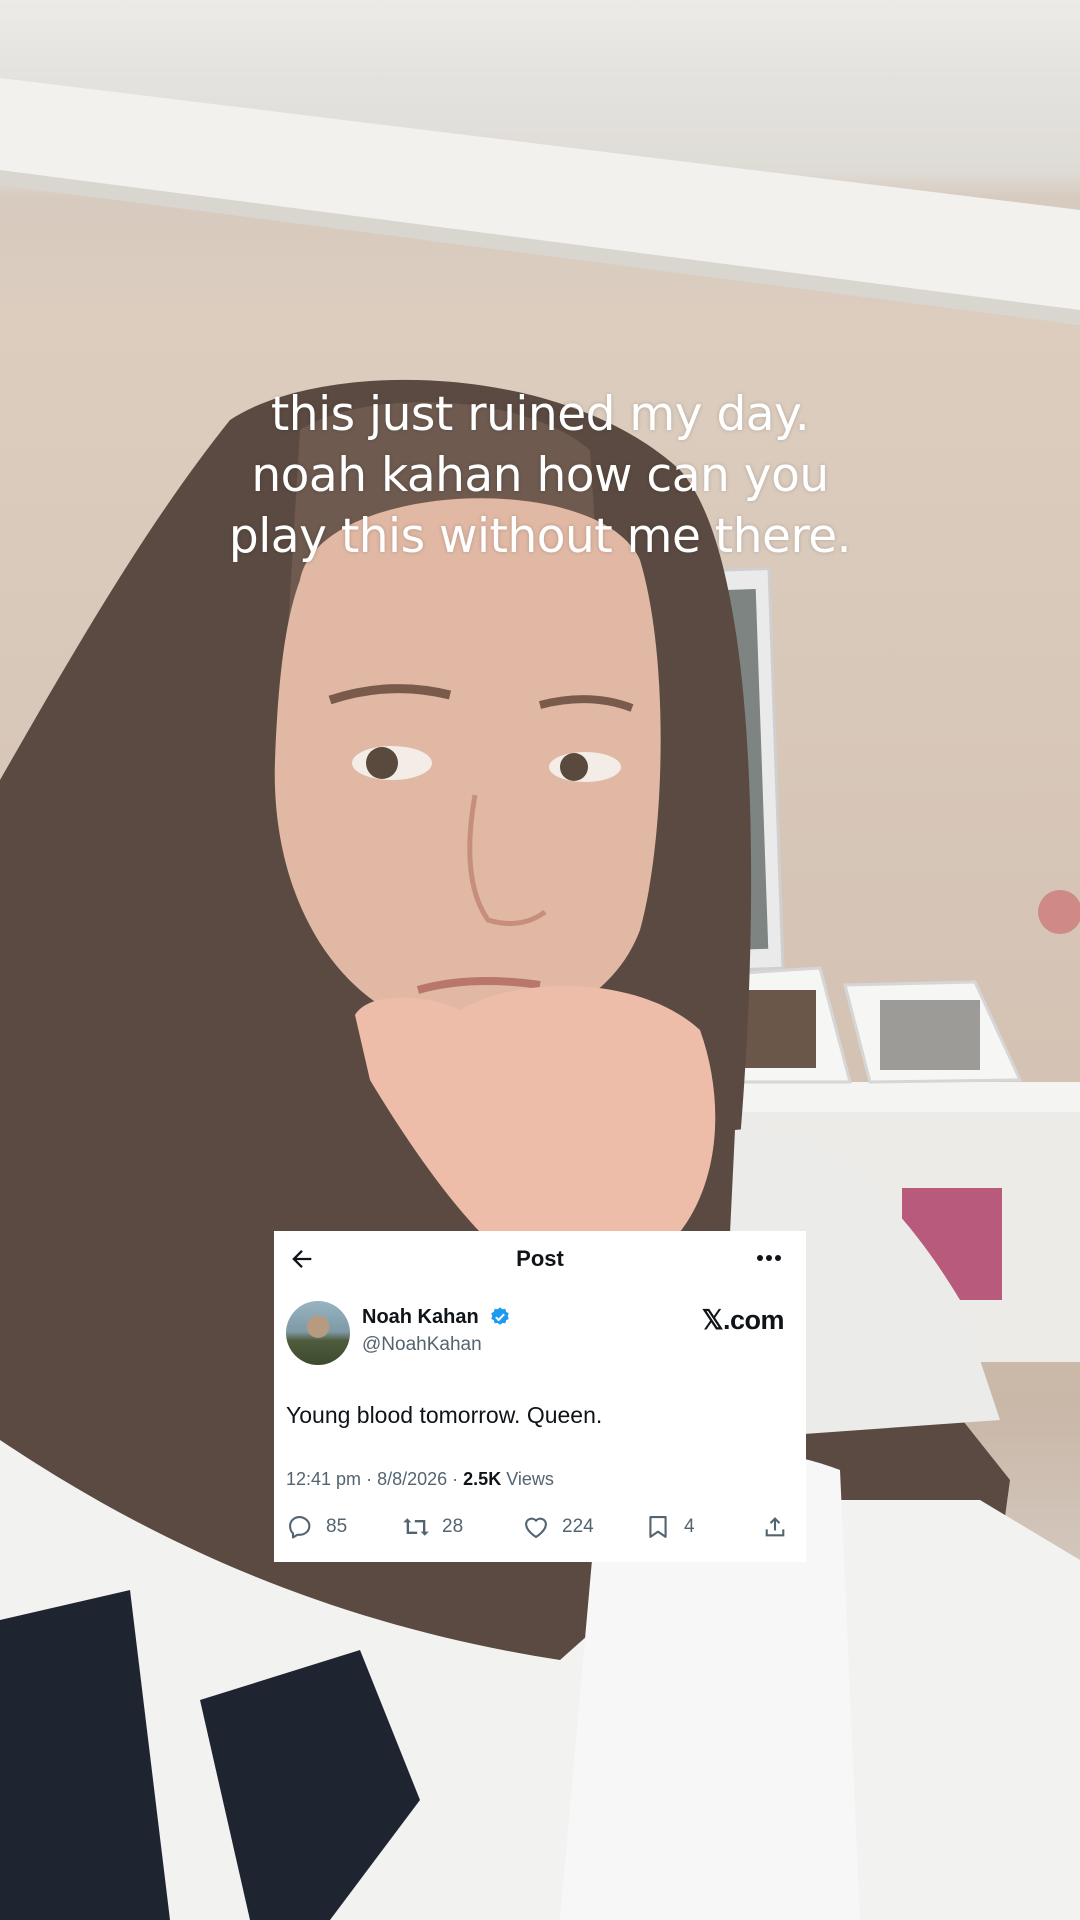  I want to click on views-count: 2.5K, so click(482, 1479).